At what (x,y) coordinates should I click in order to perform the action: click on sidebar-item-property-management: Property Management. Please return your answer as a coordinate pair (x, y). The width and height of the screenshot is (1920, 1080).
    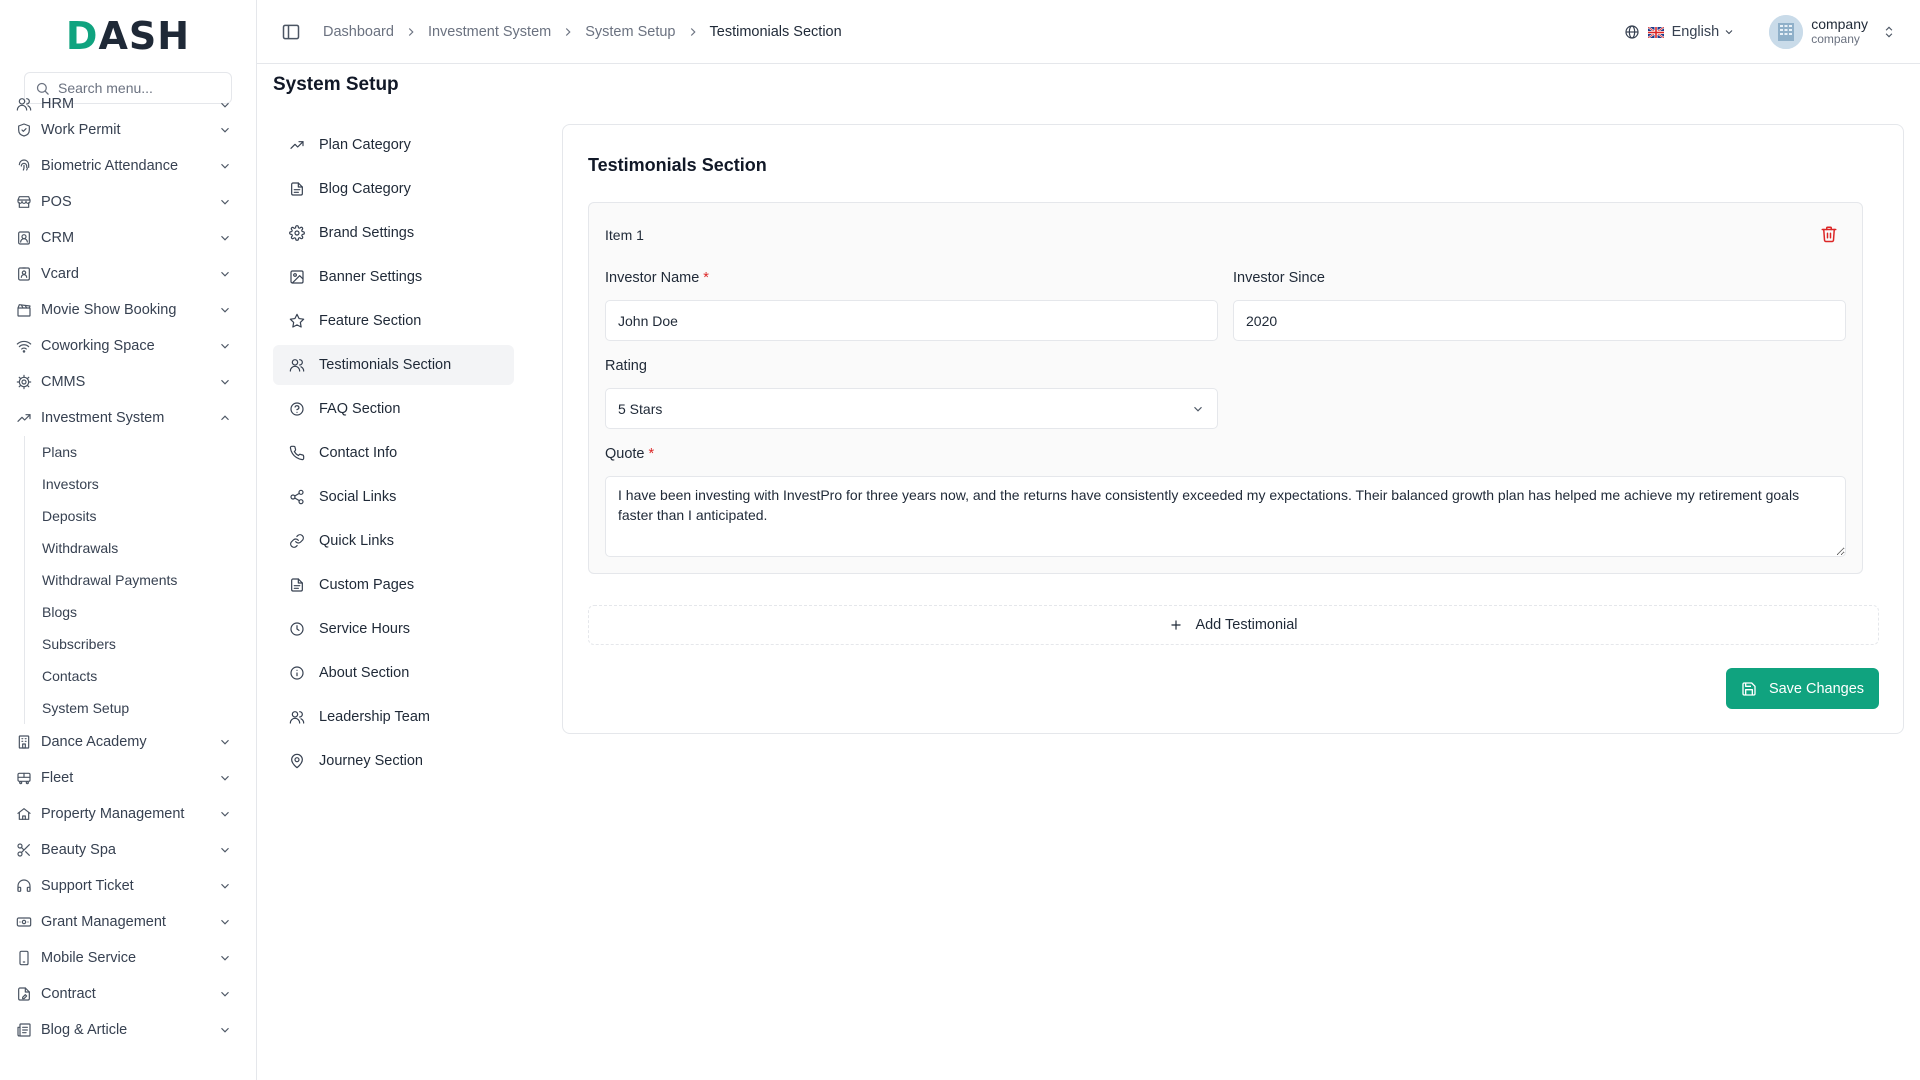
    Looking at the image, I should click on (128, 814).